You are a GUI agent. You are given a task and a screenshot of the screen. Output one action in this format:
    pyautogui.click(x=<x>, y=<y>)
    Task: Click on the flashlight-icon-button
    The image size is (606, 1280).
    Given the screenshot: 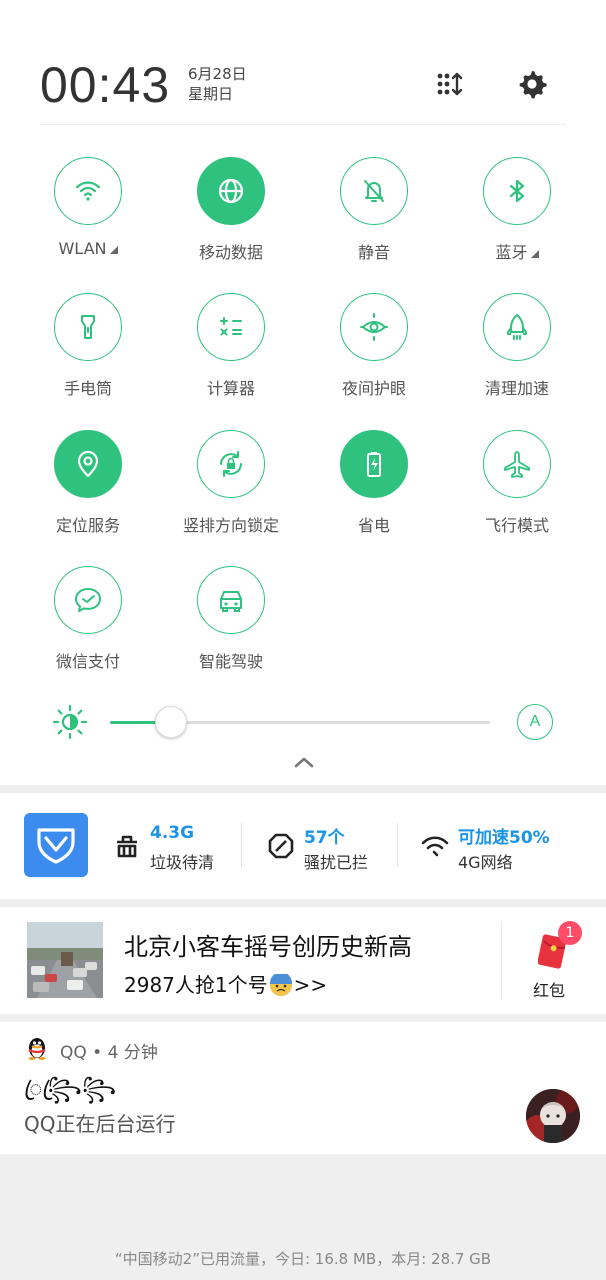 What is the action you would take?
    pyautogui.click(x=88, y=327)
    